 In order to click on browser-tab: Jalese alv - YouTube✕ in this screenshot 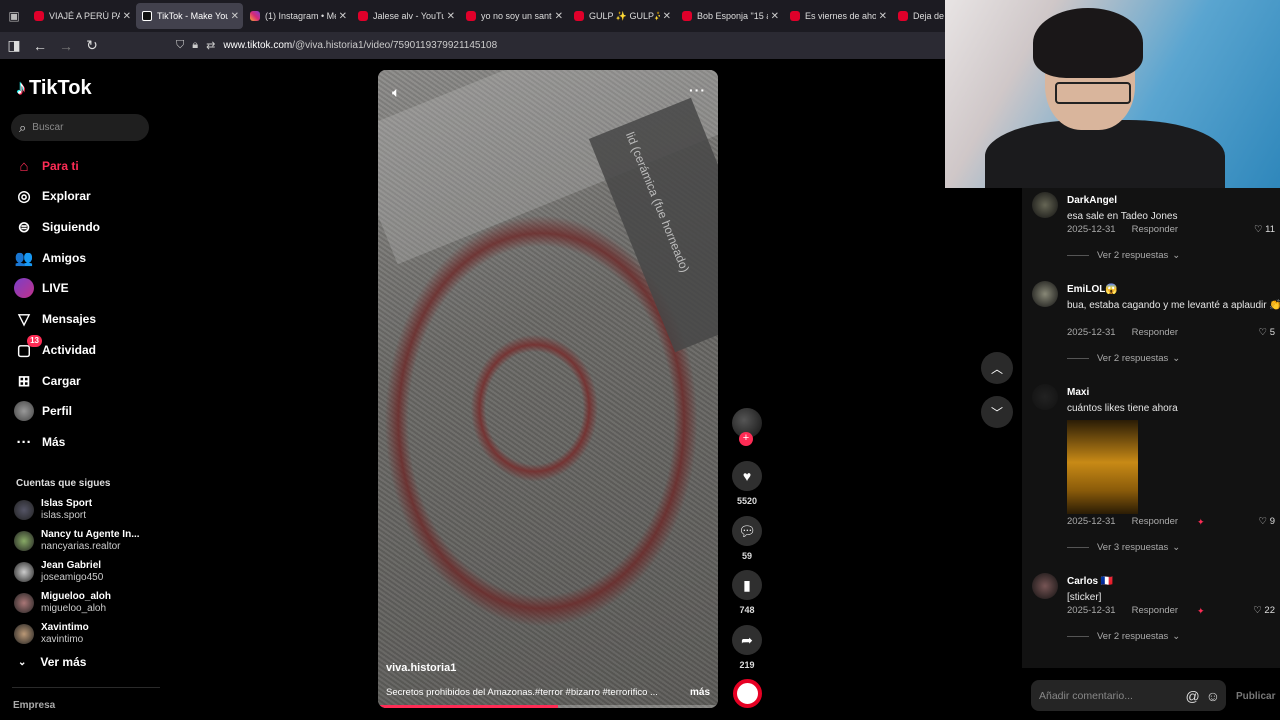, I will do `click(405, 16)`.